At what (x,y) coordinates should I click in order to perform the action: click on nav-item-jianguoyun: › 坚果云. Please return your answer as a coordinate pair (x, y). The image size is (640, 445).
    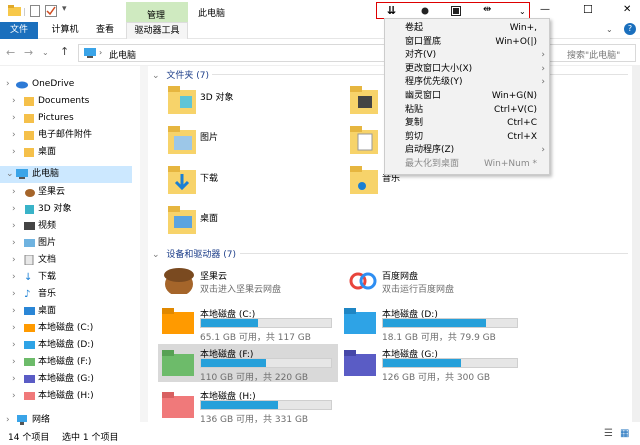
    Looking at the image, I should click on (70, 192).